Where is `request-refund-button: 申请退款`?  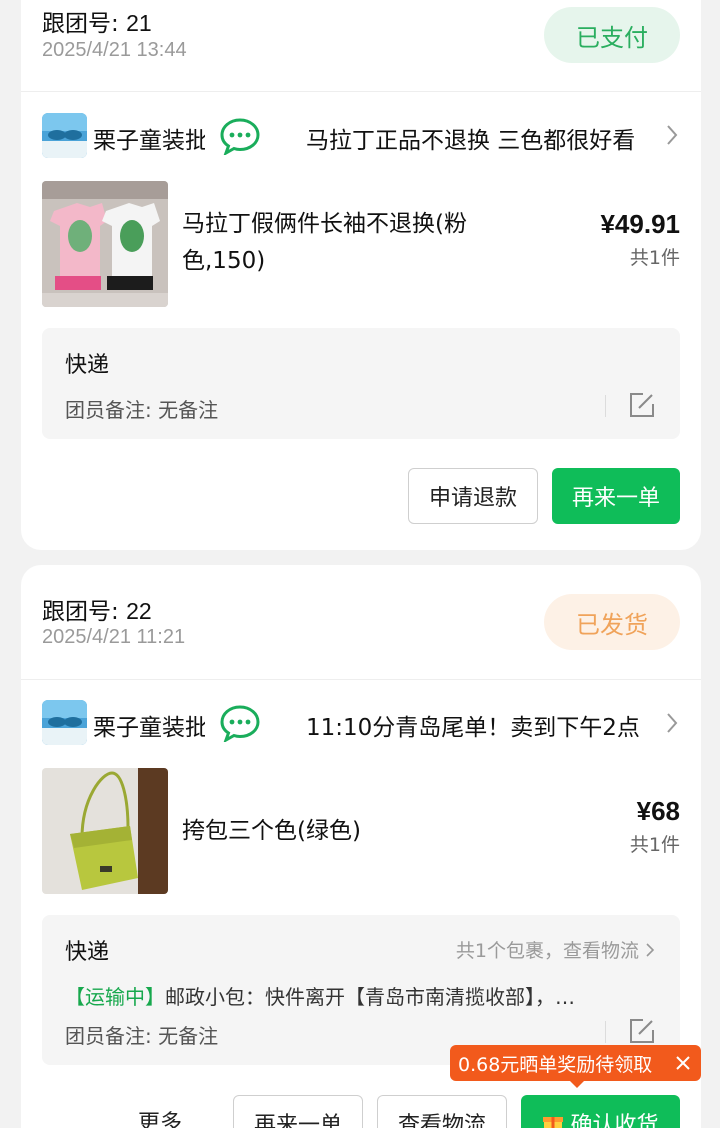 request-refund-button: 申请退款 is located at coordinates (473, 496).